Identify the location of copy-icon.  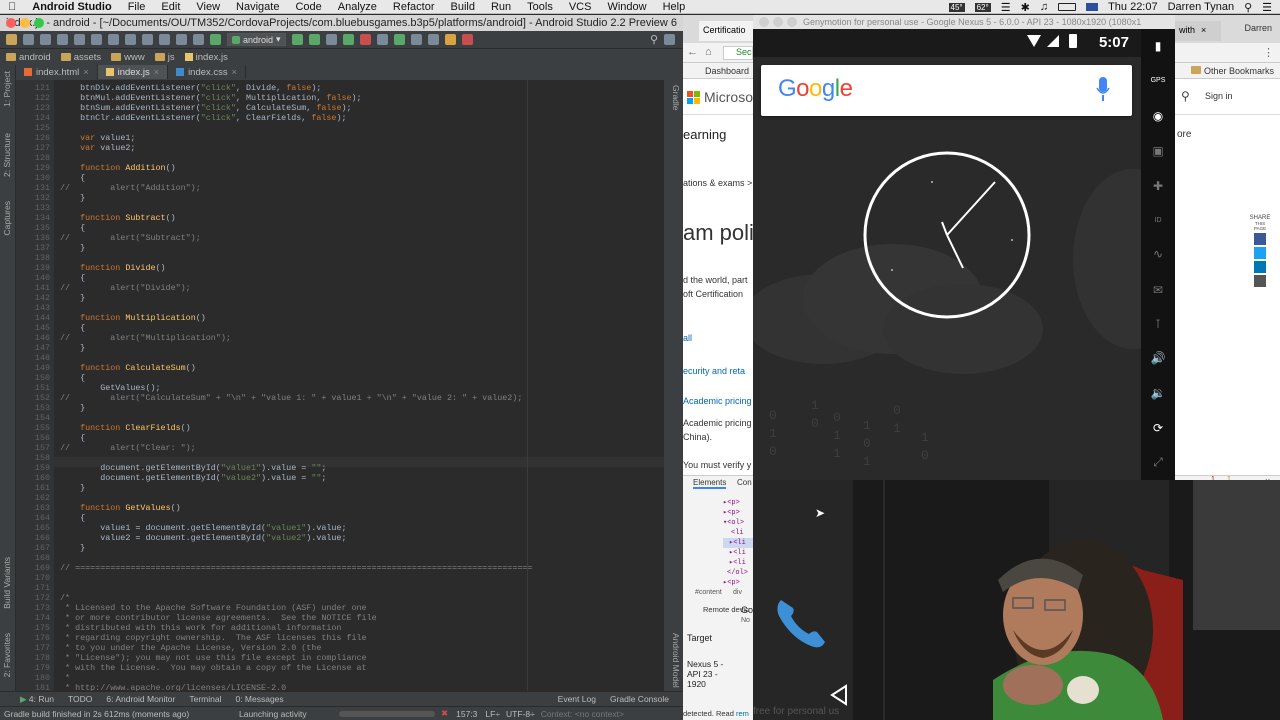
(113, 39).